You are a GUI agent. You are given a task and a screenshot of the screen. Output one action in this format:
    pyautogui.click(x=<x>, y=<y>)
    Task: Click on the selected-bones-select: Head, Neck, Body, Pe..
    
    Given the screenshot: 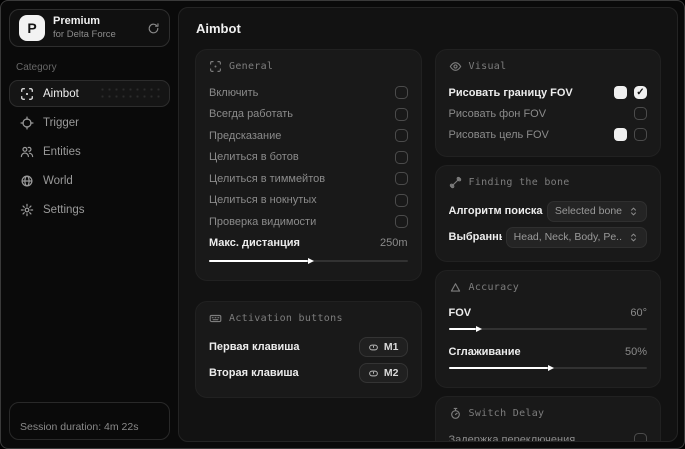 What is the action you would take?
    pyautogui.click(x=576, y=237)
    